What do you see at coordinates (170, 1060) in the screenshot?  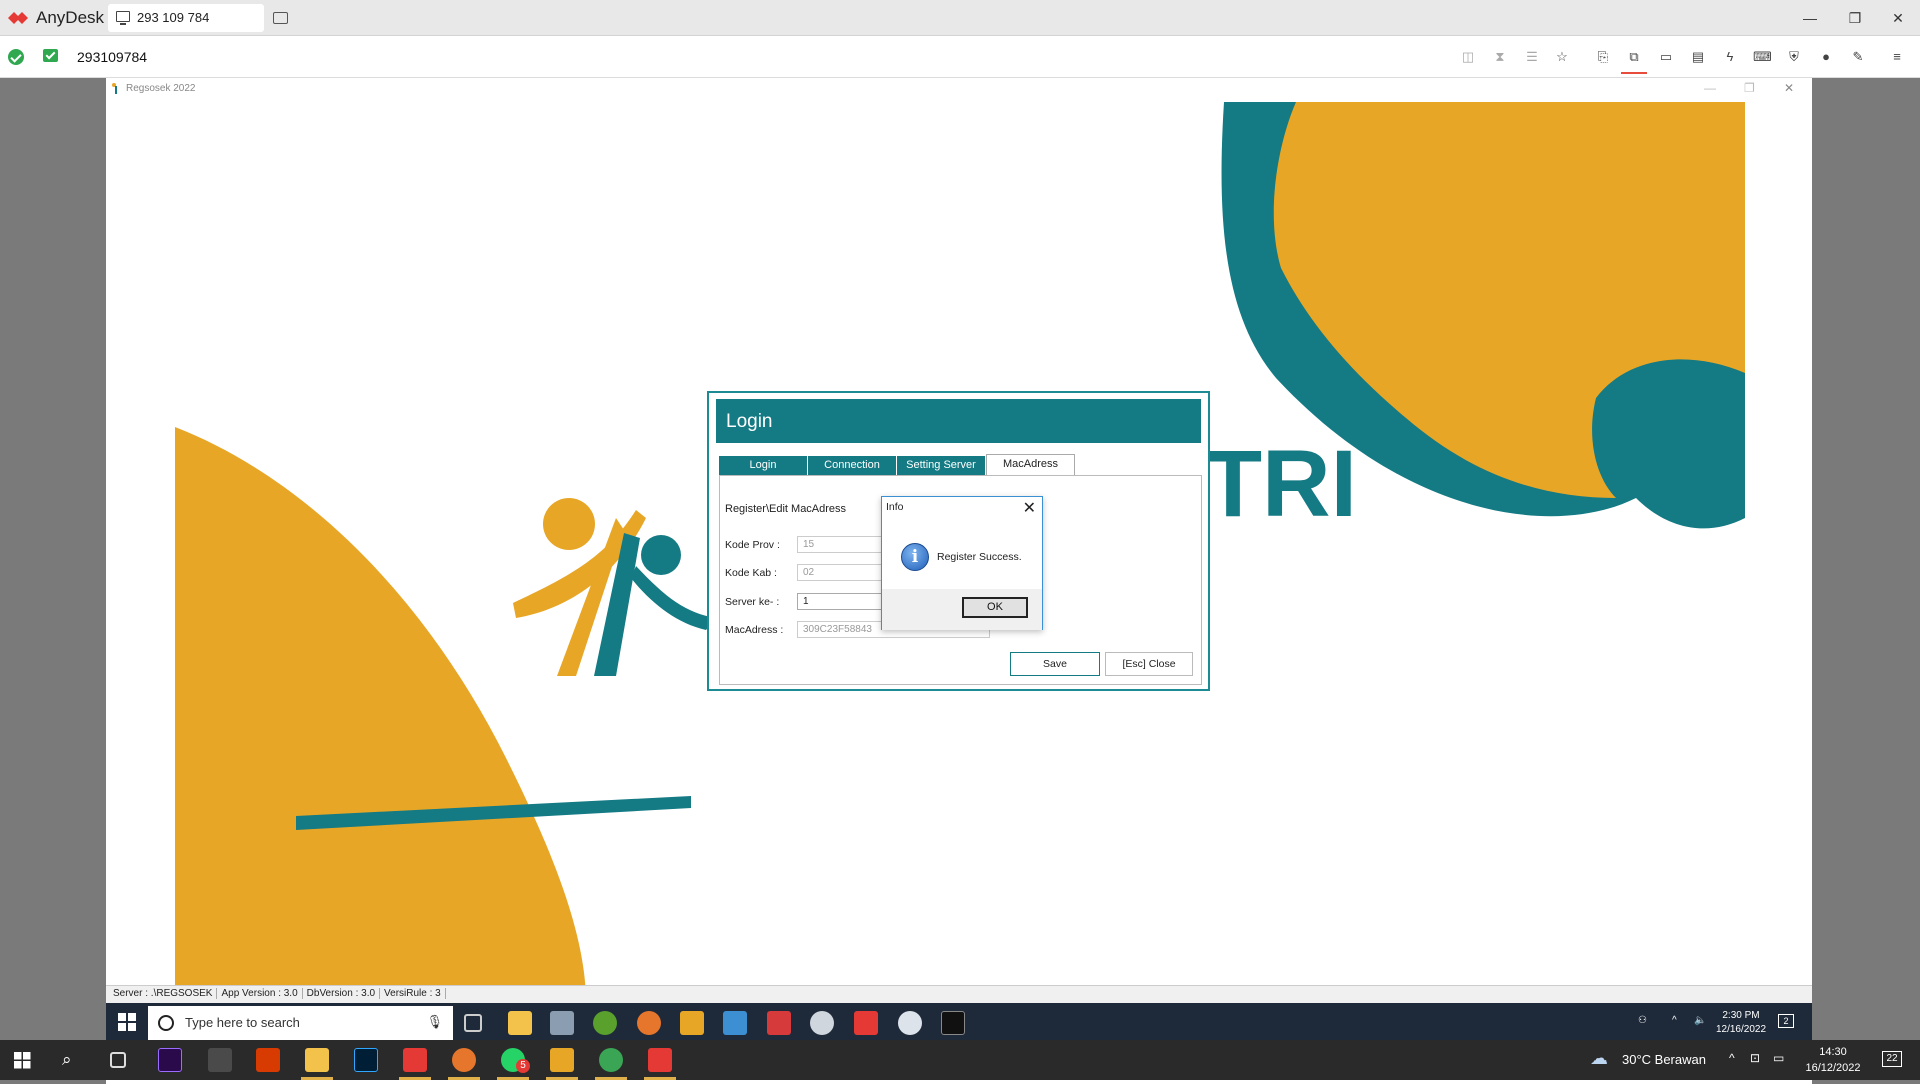 I see `premiere-pro-icon` at bounding box center [170, 1060].